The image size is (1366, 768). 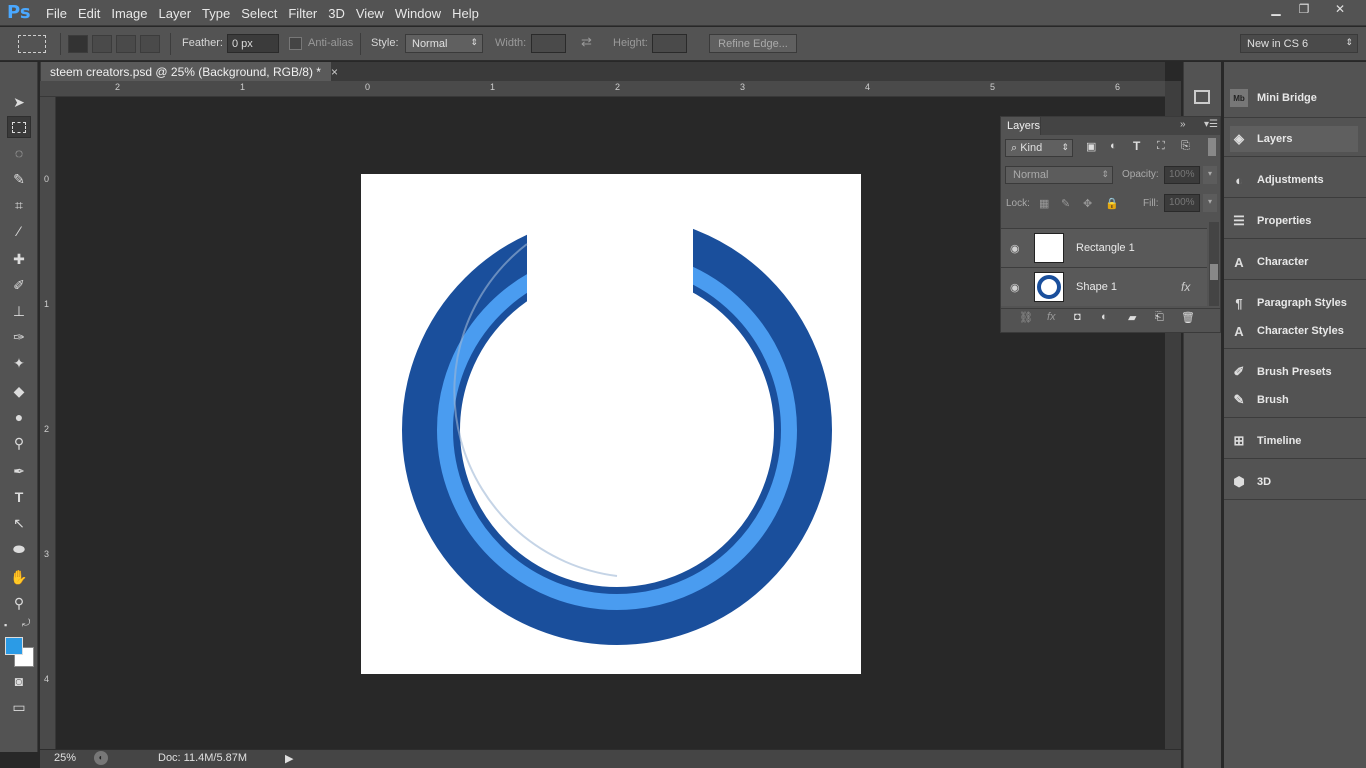 I want to click on quick-mask-icon: ◙, so click(x=19, y=681).